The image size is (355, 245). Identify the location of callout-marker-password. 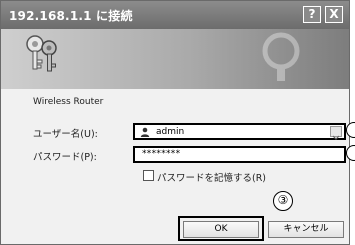
(350, 153).